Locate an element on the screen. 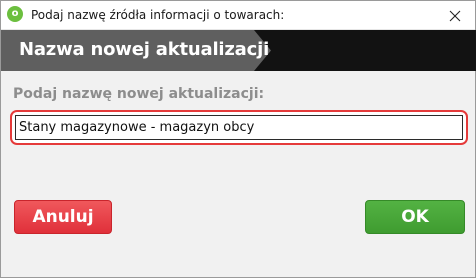 The height and width of the screenshot is (278, 476). app-icon: o is located at coordinates (15, 14).